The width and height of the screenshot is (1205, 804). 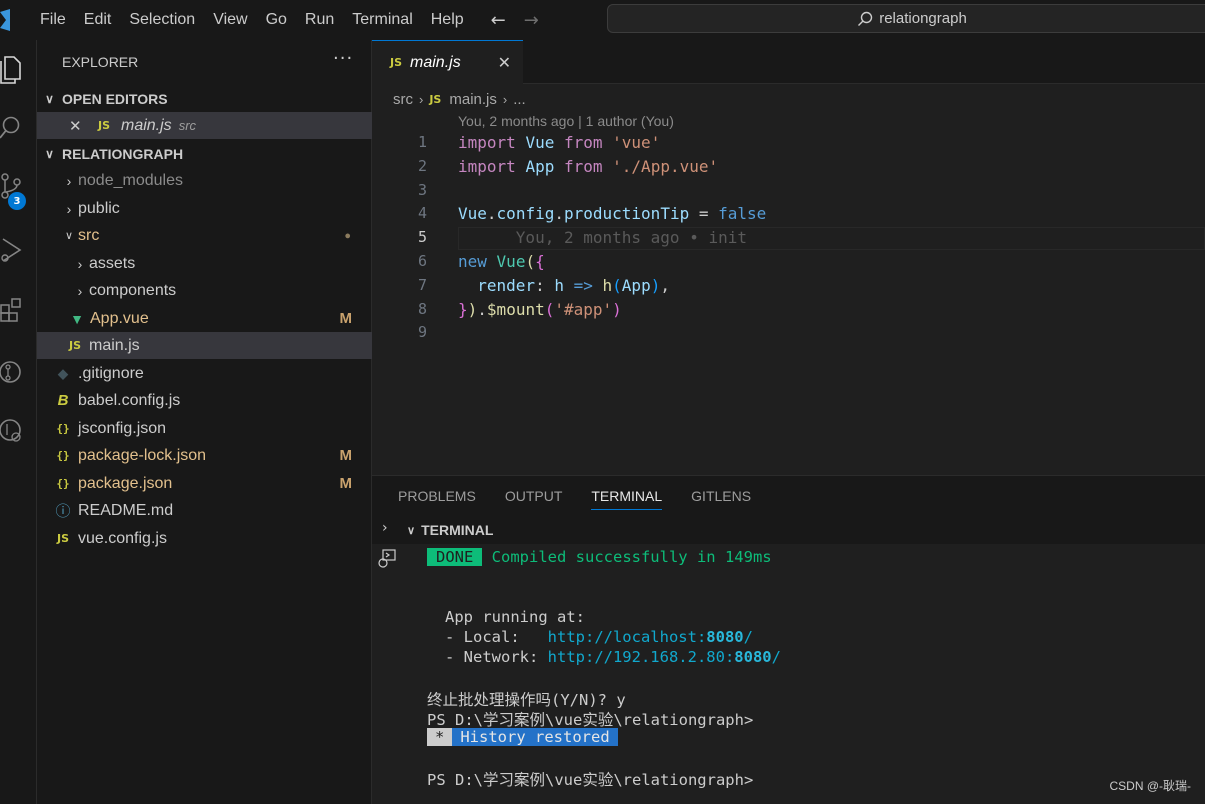 What do you see at coordinates (18, 70) in the screenshot?
I see `explorer-icon` at bounding box center [18, 70].